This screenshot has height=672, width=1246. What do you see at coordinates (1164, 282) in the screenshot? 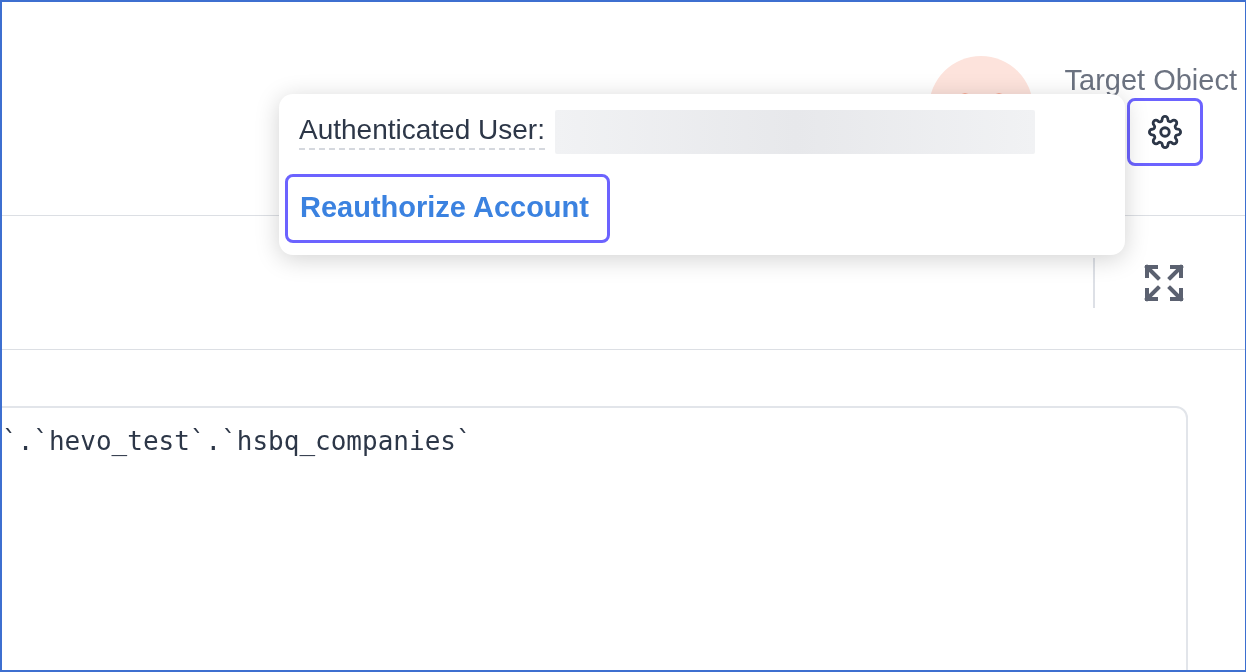
I see `expand-icon` at bounding box center [1164, 282].